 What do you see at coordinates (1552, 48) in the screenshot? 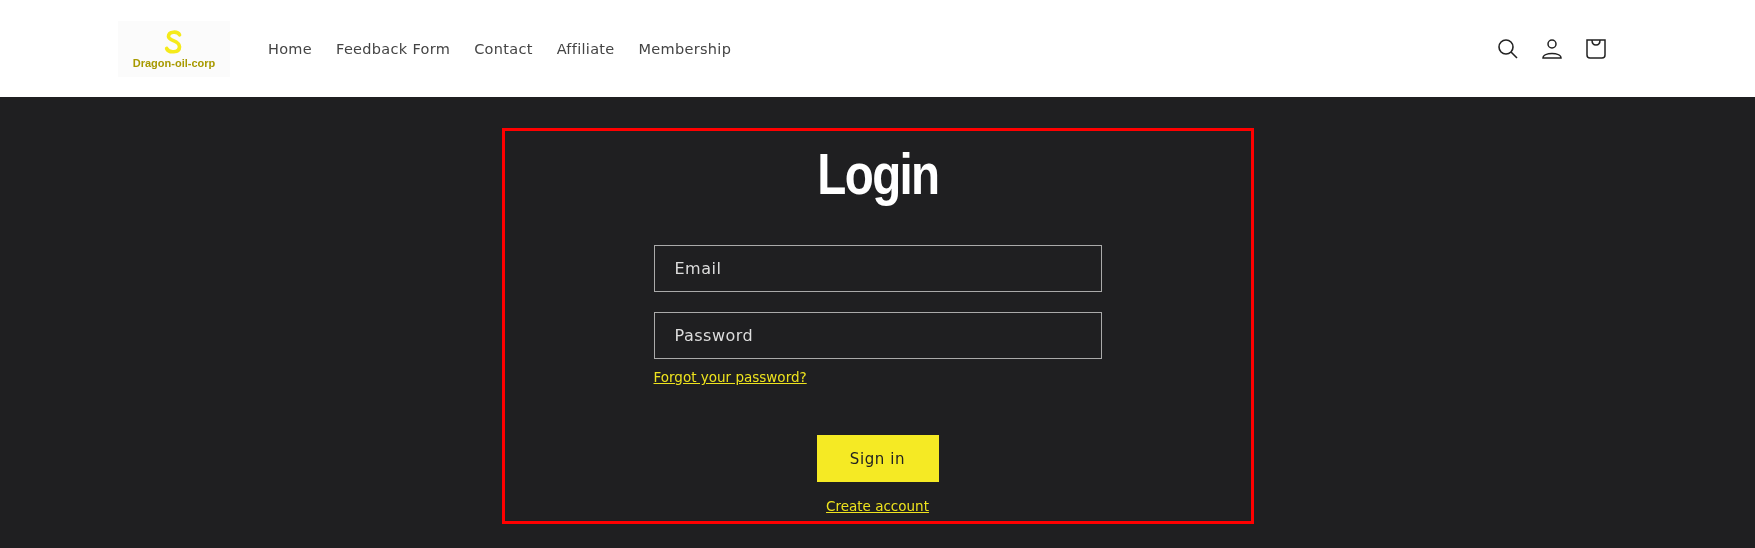
I see `person-icon` at bounding box center [1552, 48].